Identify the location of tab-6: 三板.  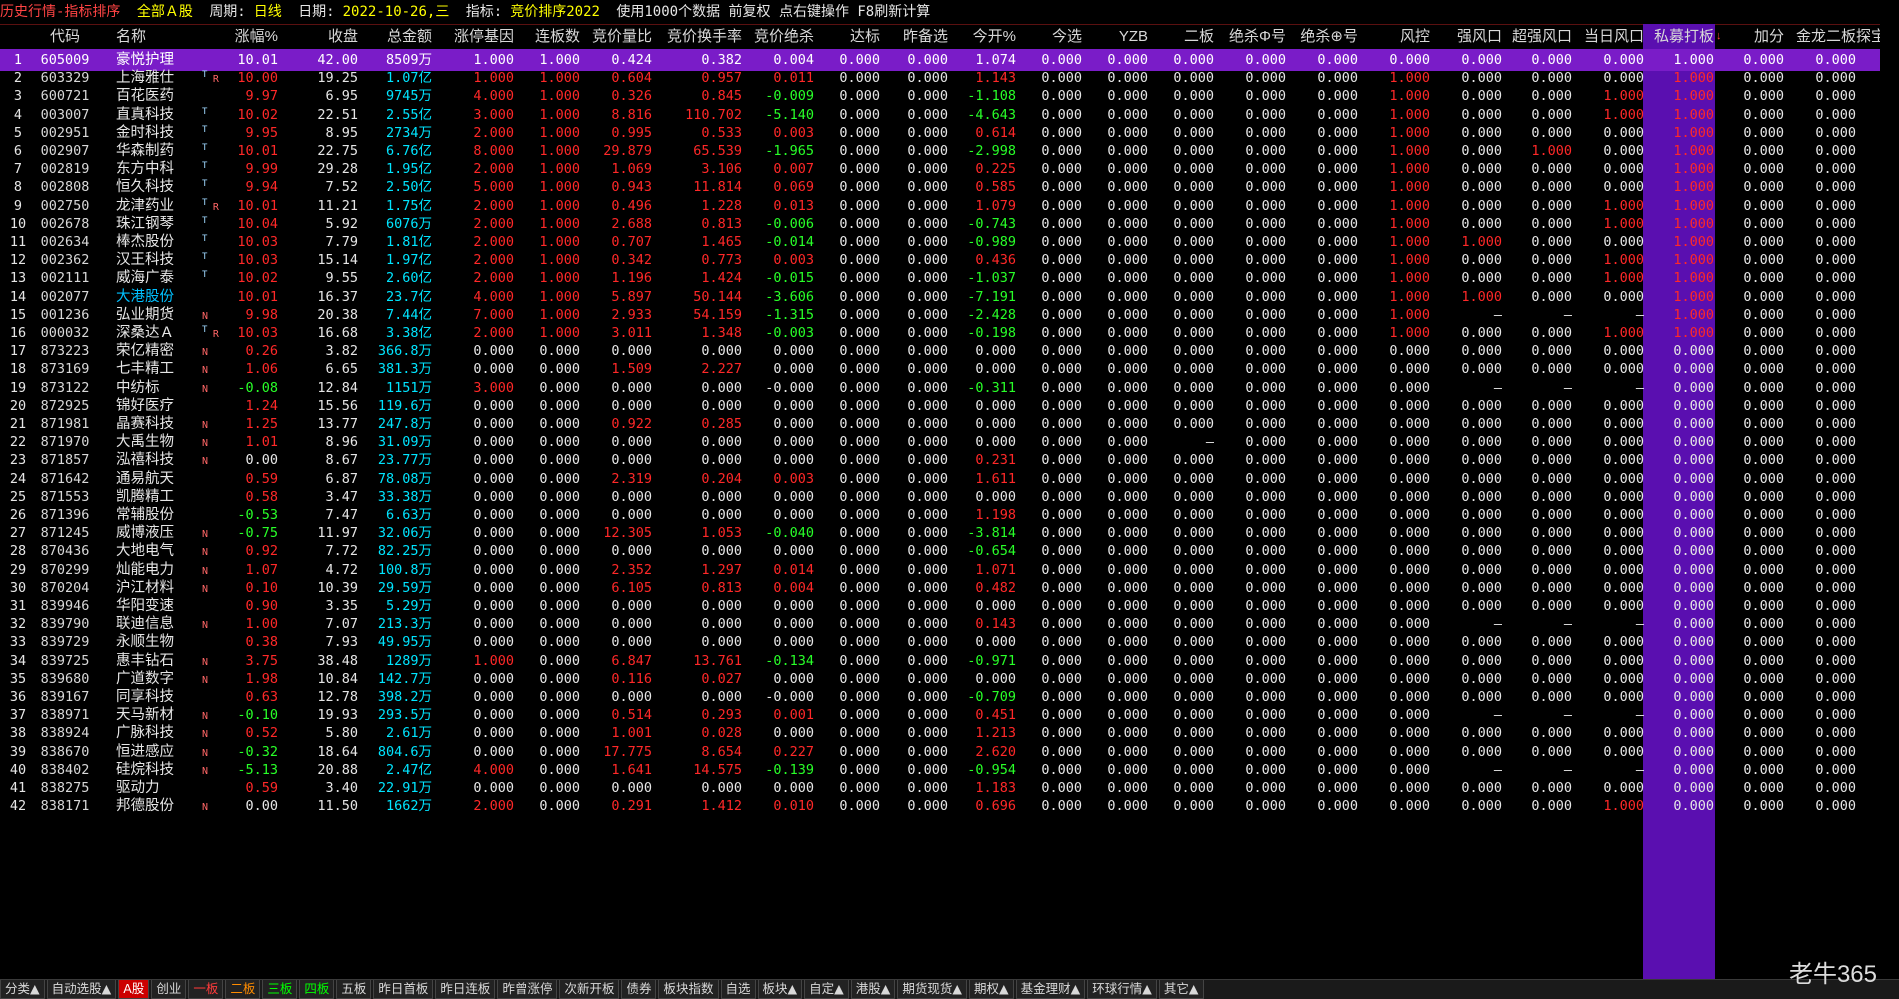
(280, 989).